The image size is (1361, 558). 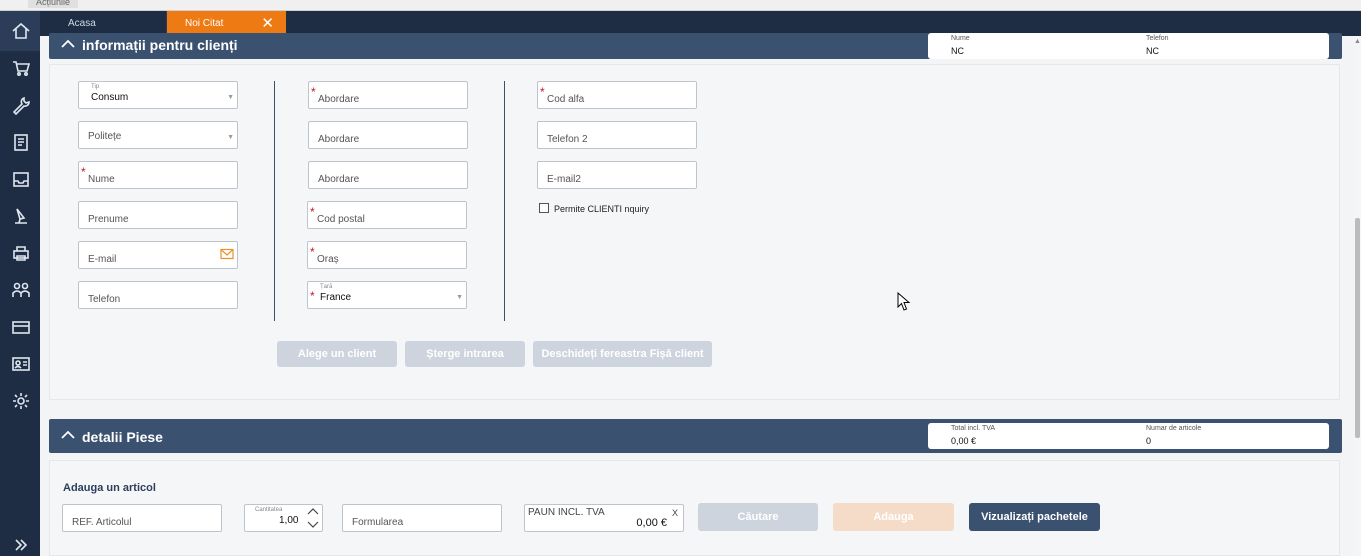 What do you see at coordinates (21, 68) in the screenshot?
I see `cart-icon` at bounding box center [21, 68].